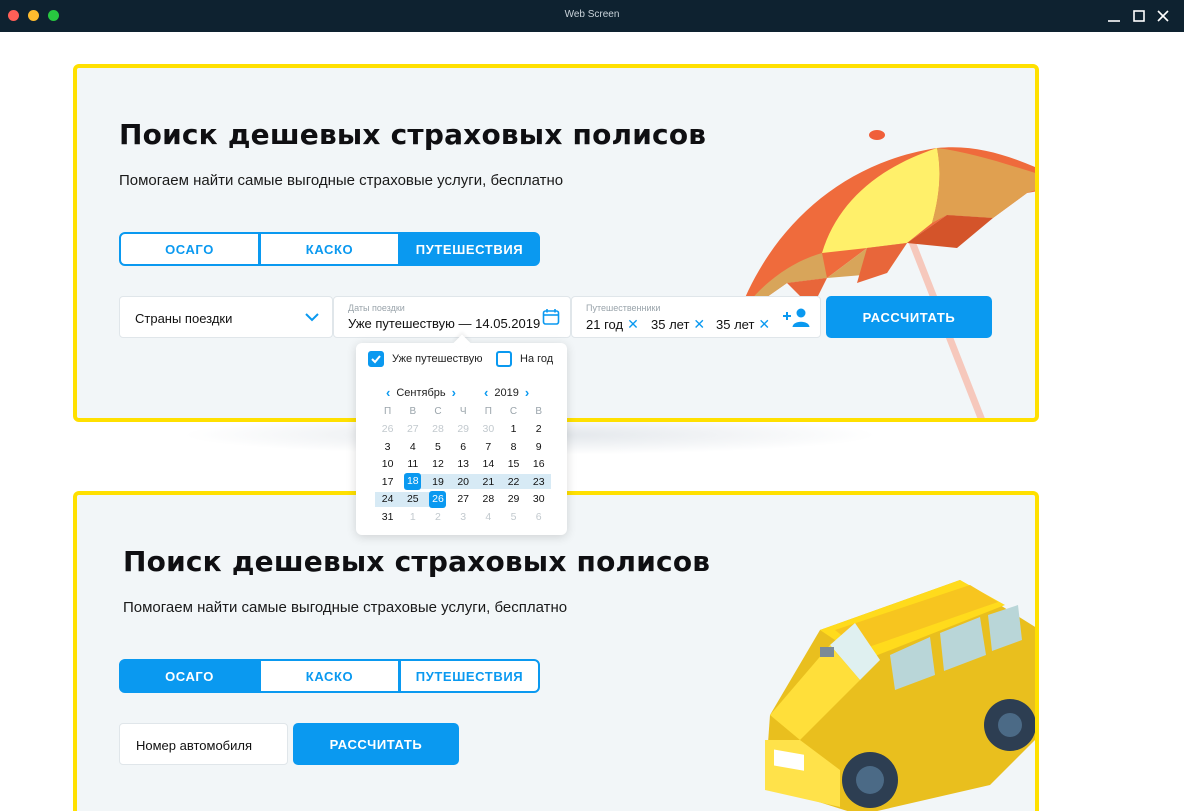  I want to click on calendar-week: 26 27 28 29 30 1 2, so click(463, 430).